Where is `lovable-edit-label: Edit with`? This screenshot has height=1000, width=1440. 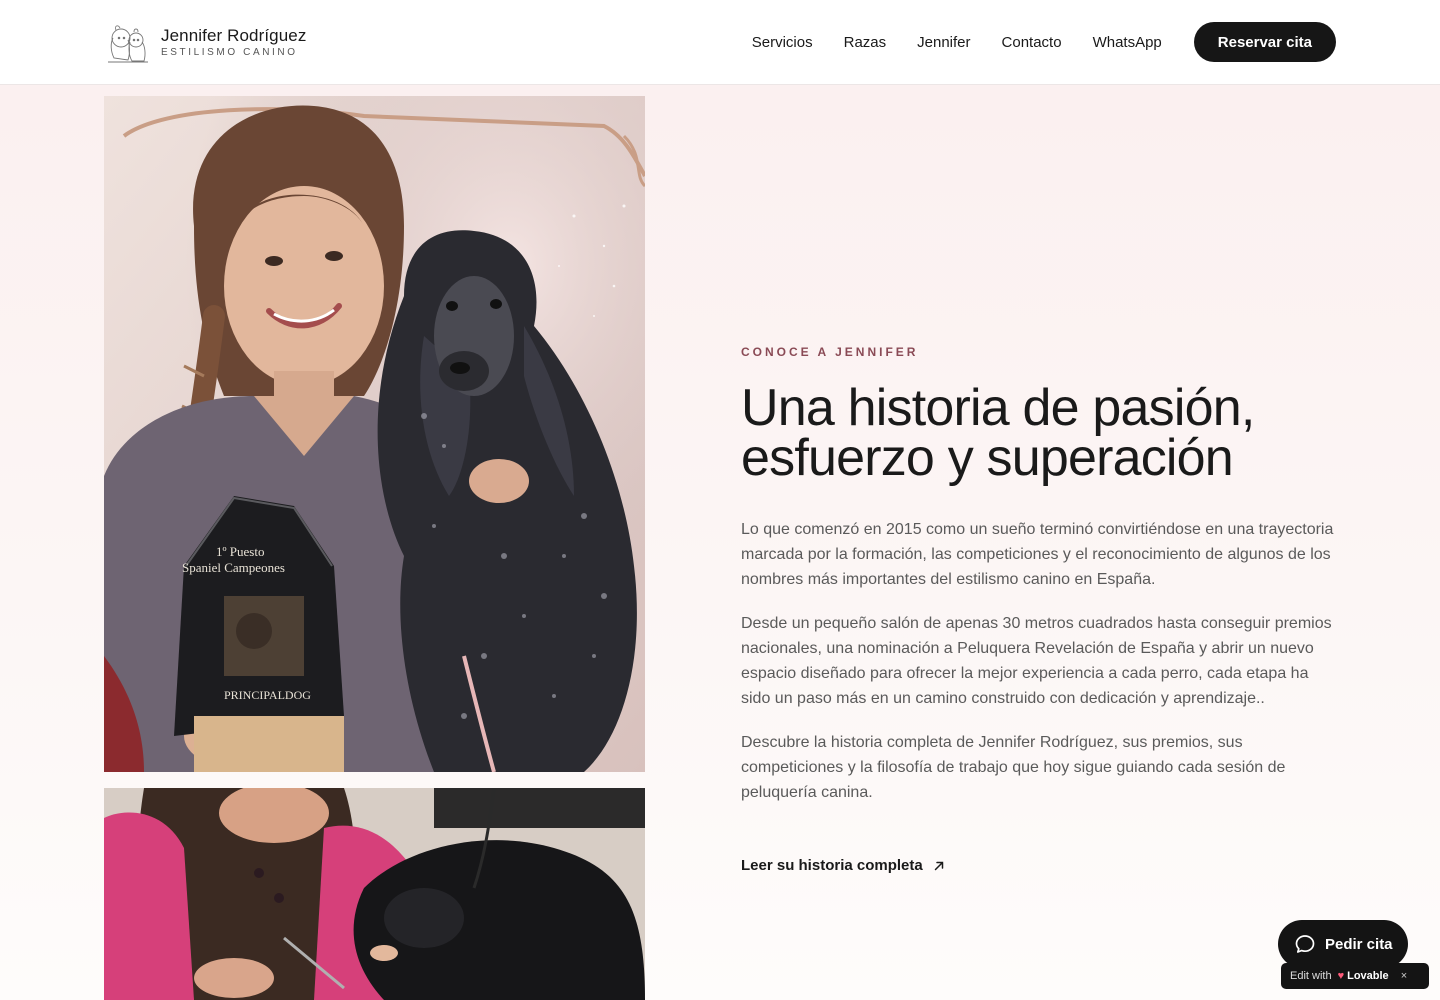
lovable-edit-label: Edit with is located at coordinates (1311, 976).